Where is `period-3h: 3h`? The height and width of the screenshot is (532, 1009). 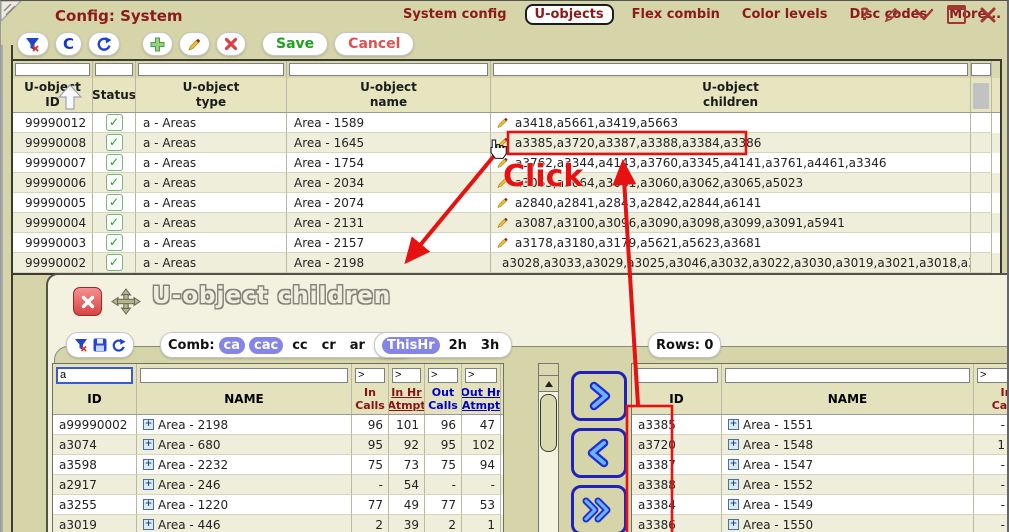
period-3h: 3h is located at coordinates (490, 345).